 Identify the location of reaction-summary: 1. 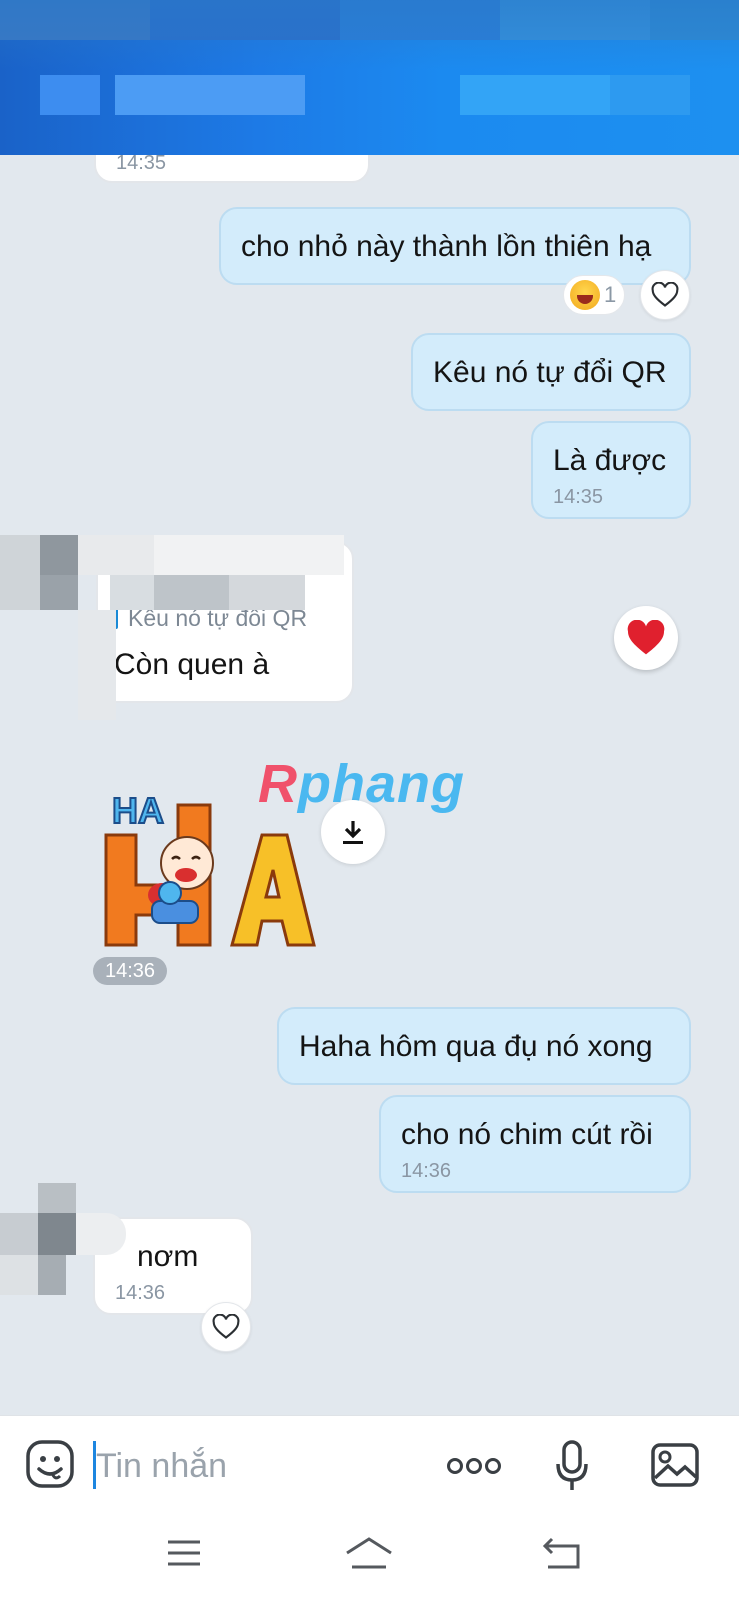
(594, 295).